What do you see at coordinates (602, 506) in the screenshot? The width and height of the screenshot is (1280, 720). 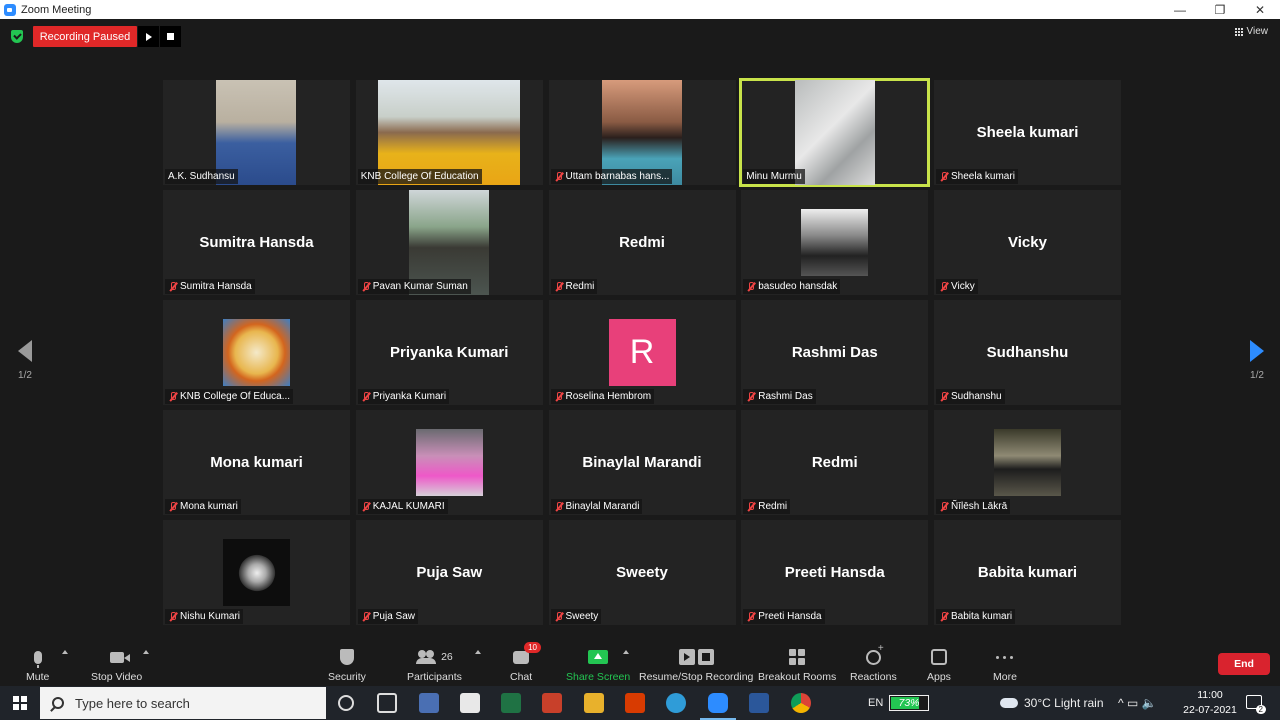 I see `participant-name: Binaylal Marandi` at bounding box center [602, 506].